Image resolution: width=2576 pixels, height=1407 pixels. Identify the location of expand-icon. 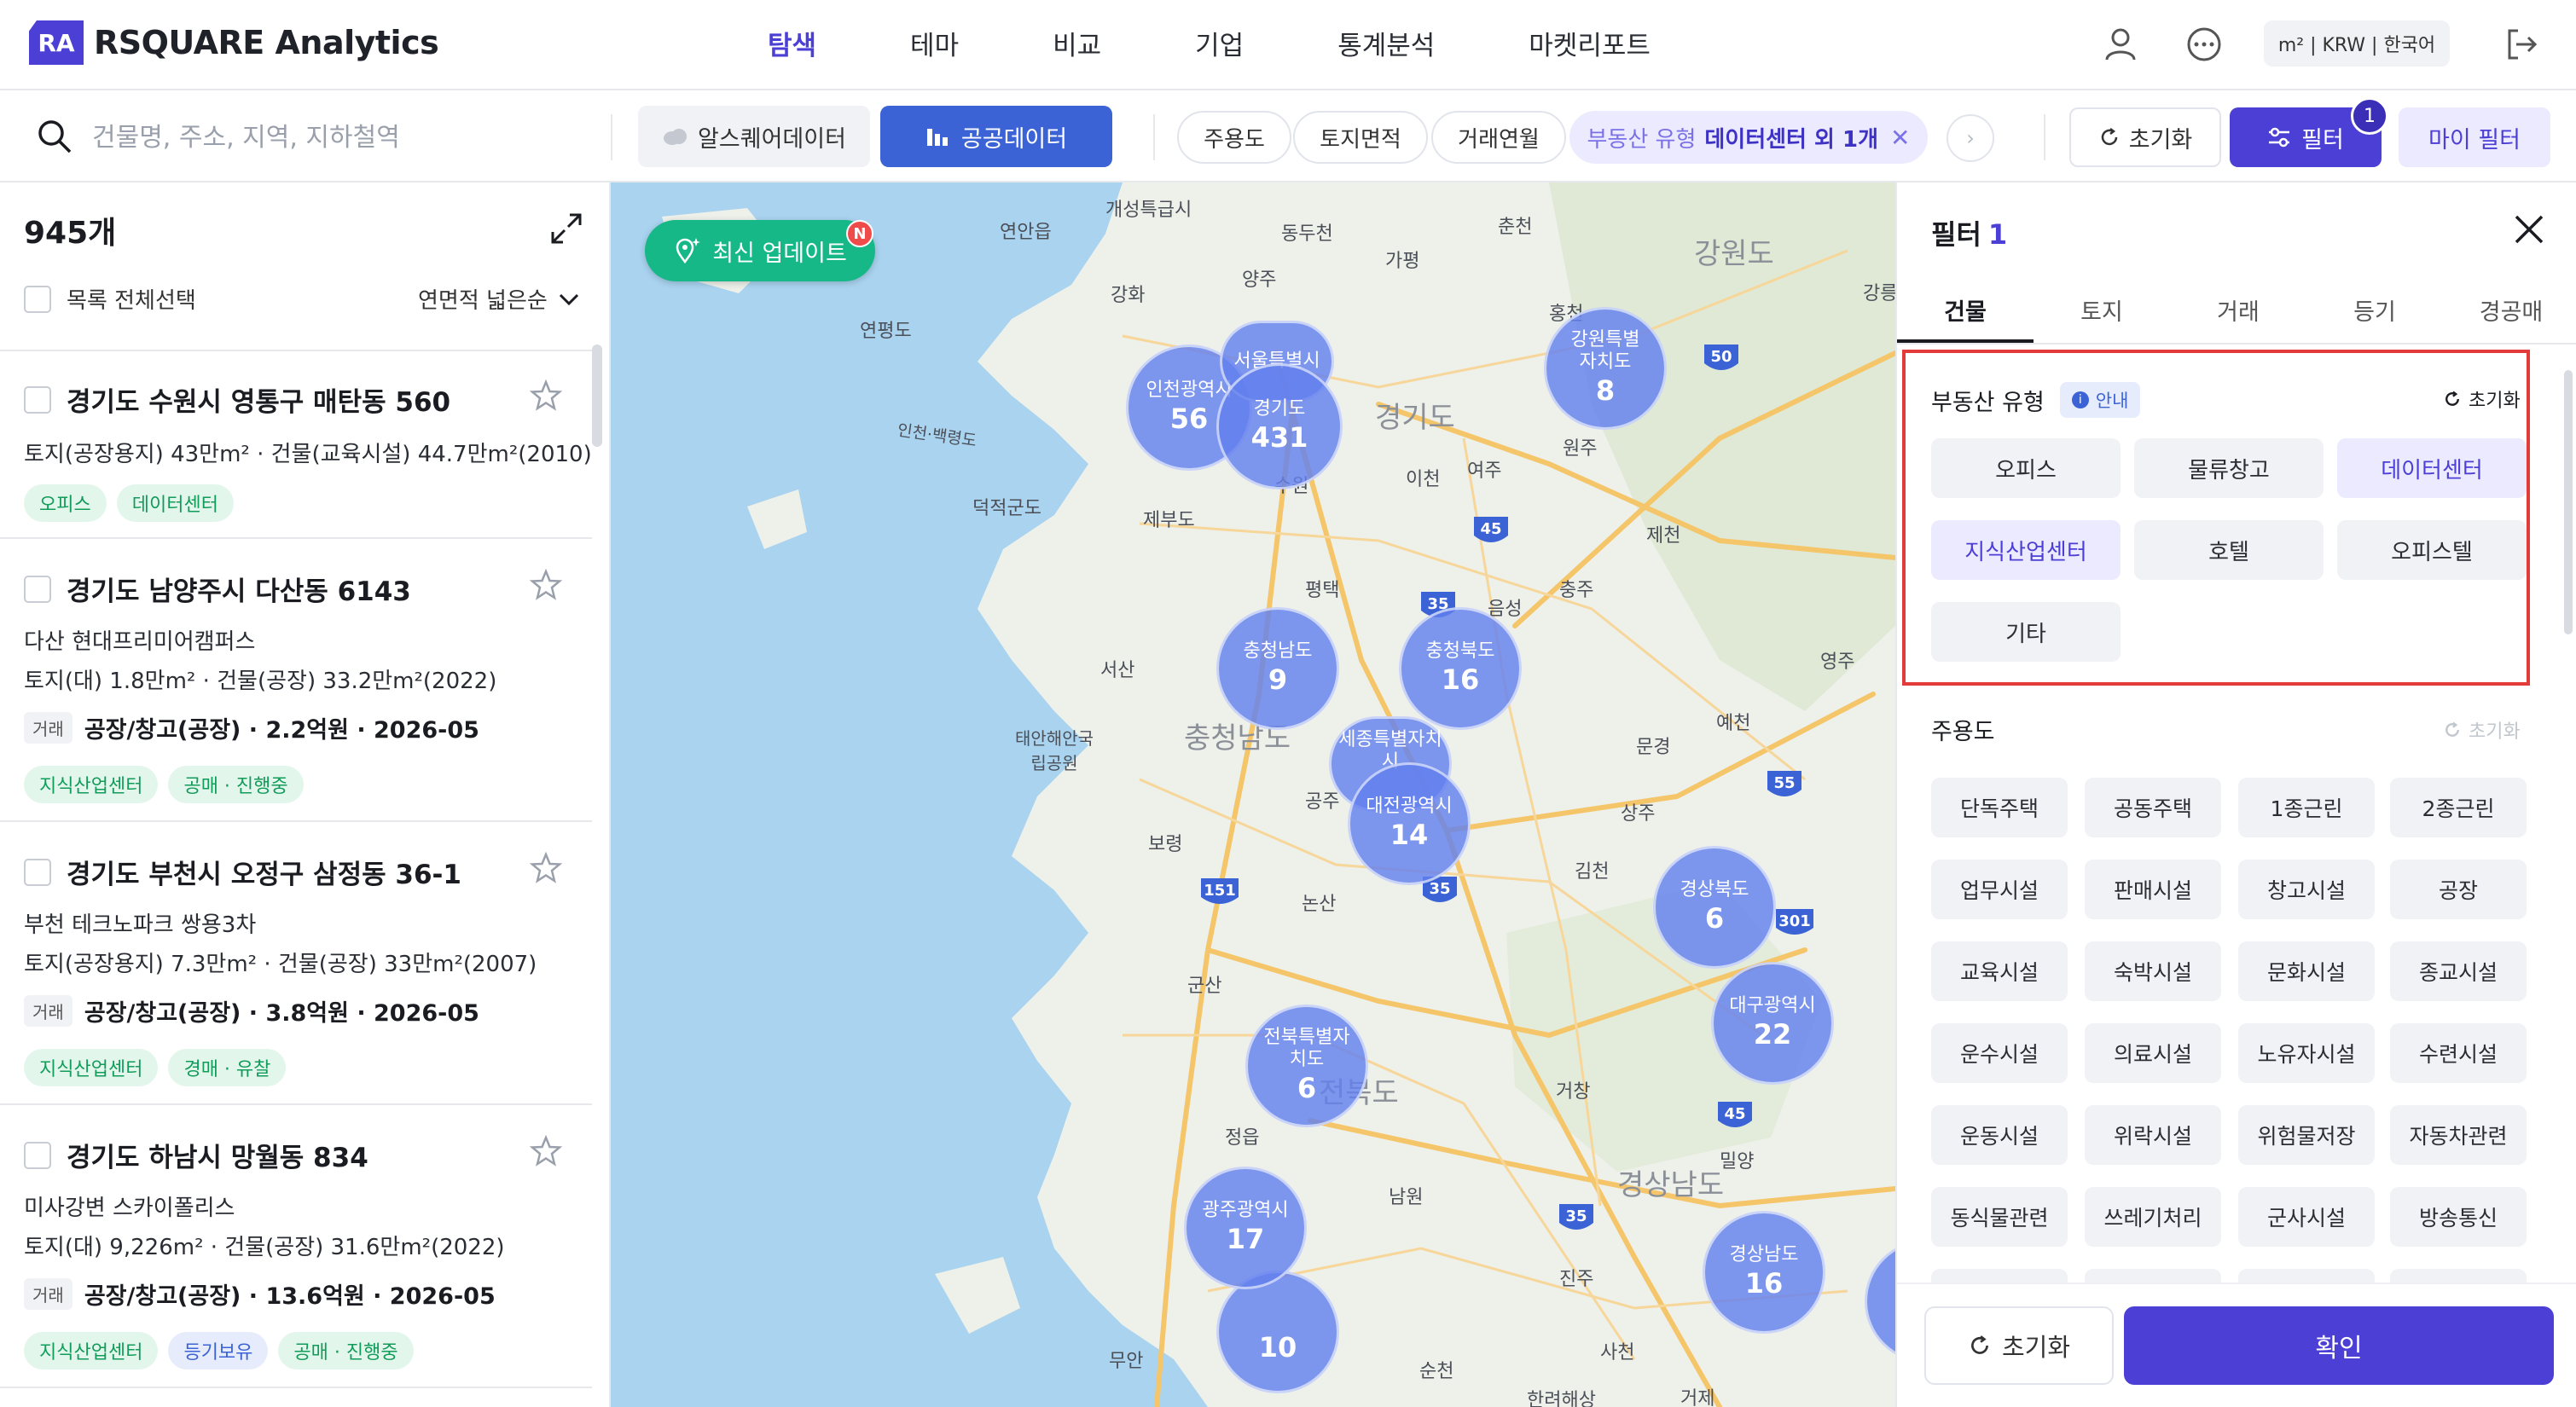
(566, 228).